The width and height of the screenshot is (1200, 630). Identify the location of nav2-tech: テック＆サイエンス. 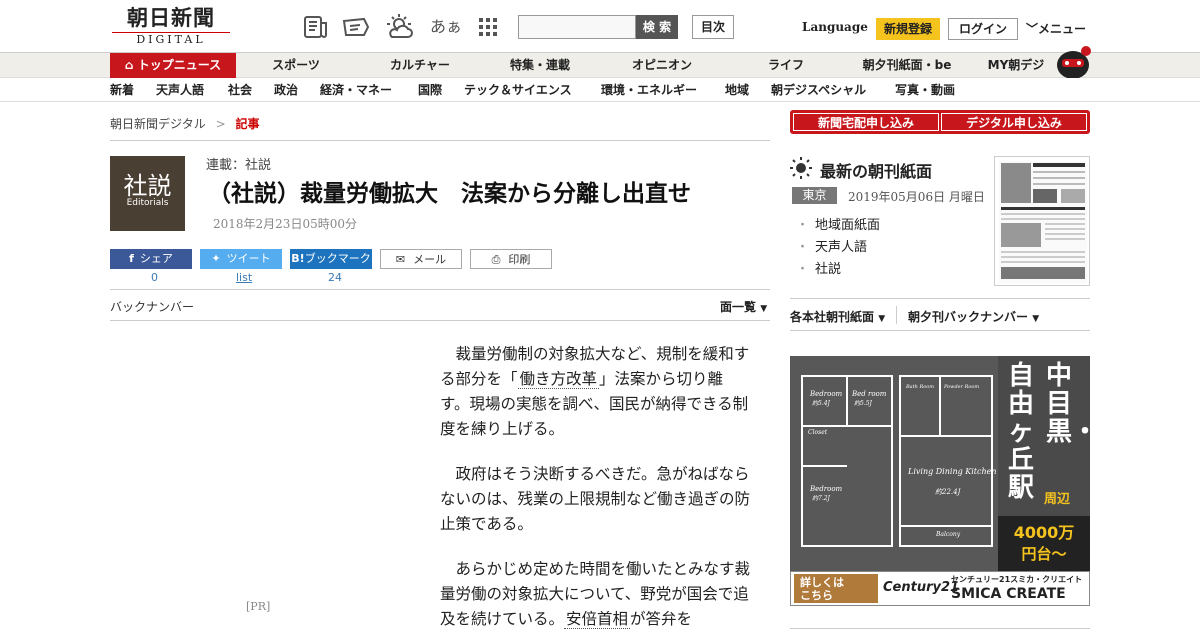
(518, 90).